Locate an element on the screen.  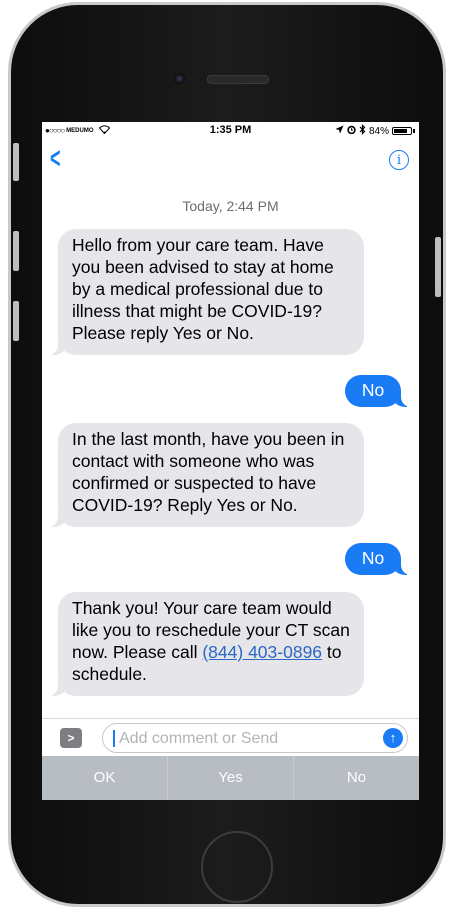
alarm-icon is located at coordinates (351, 131).